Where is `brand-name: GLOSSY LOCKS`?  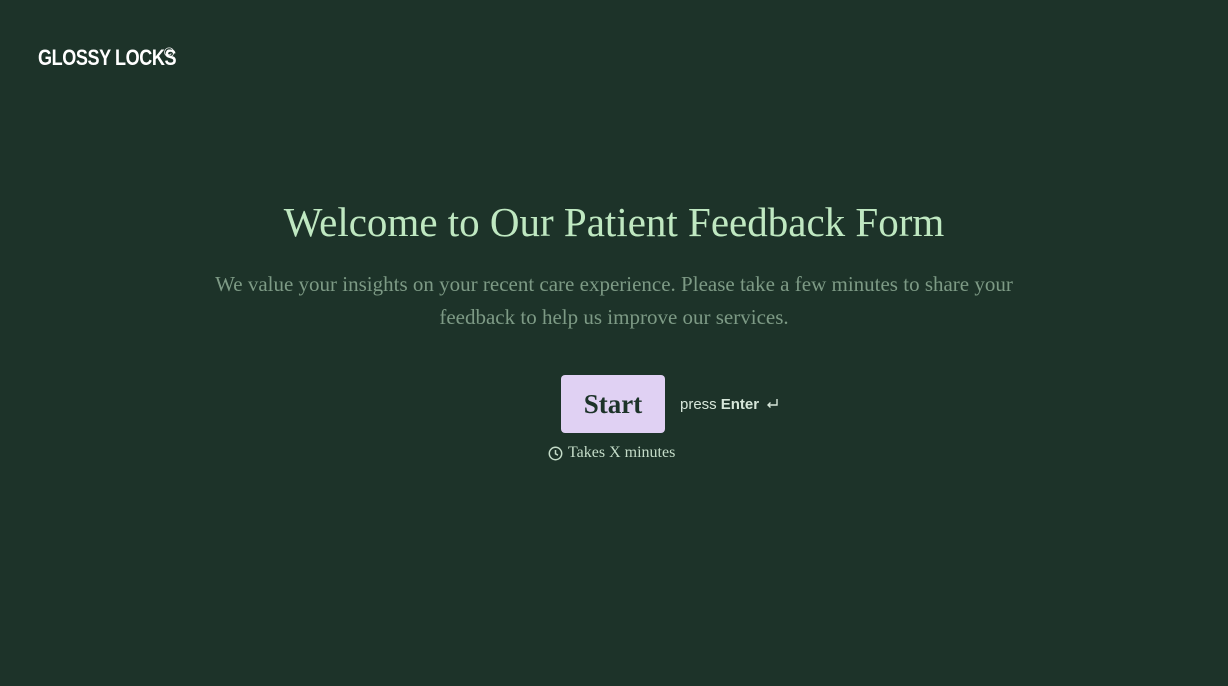 brand-name: GLOSSY LOCKS is located at coordinates (107, 57).